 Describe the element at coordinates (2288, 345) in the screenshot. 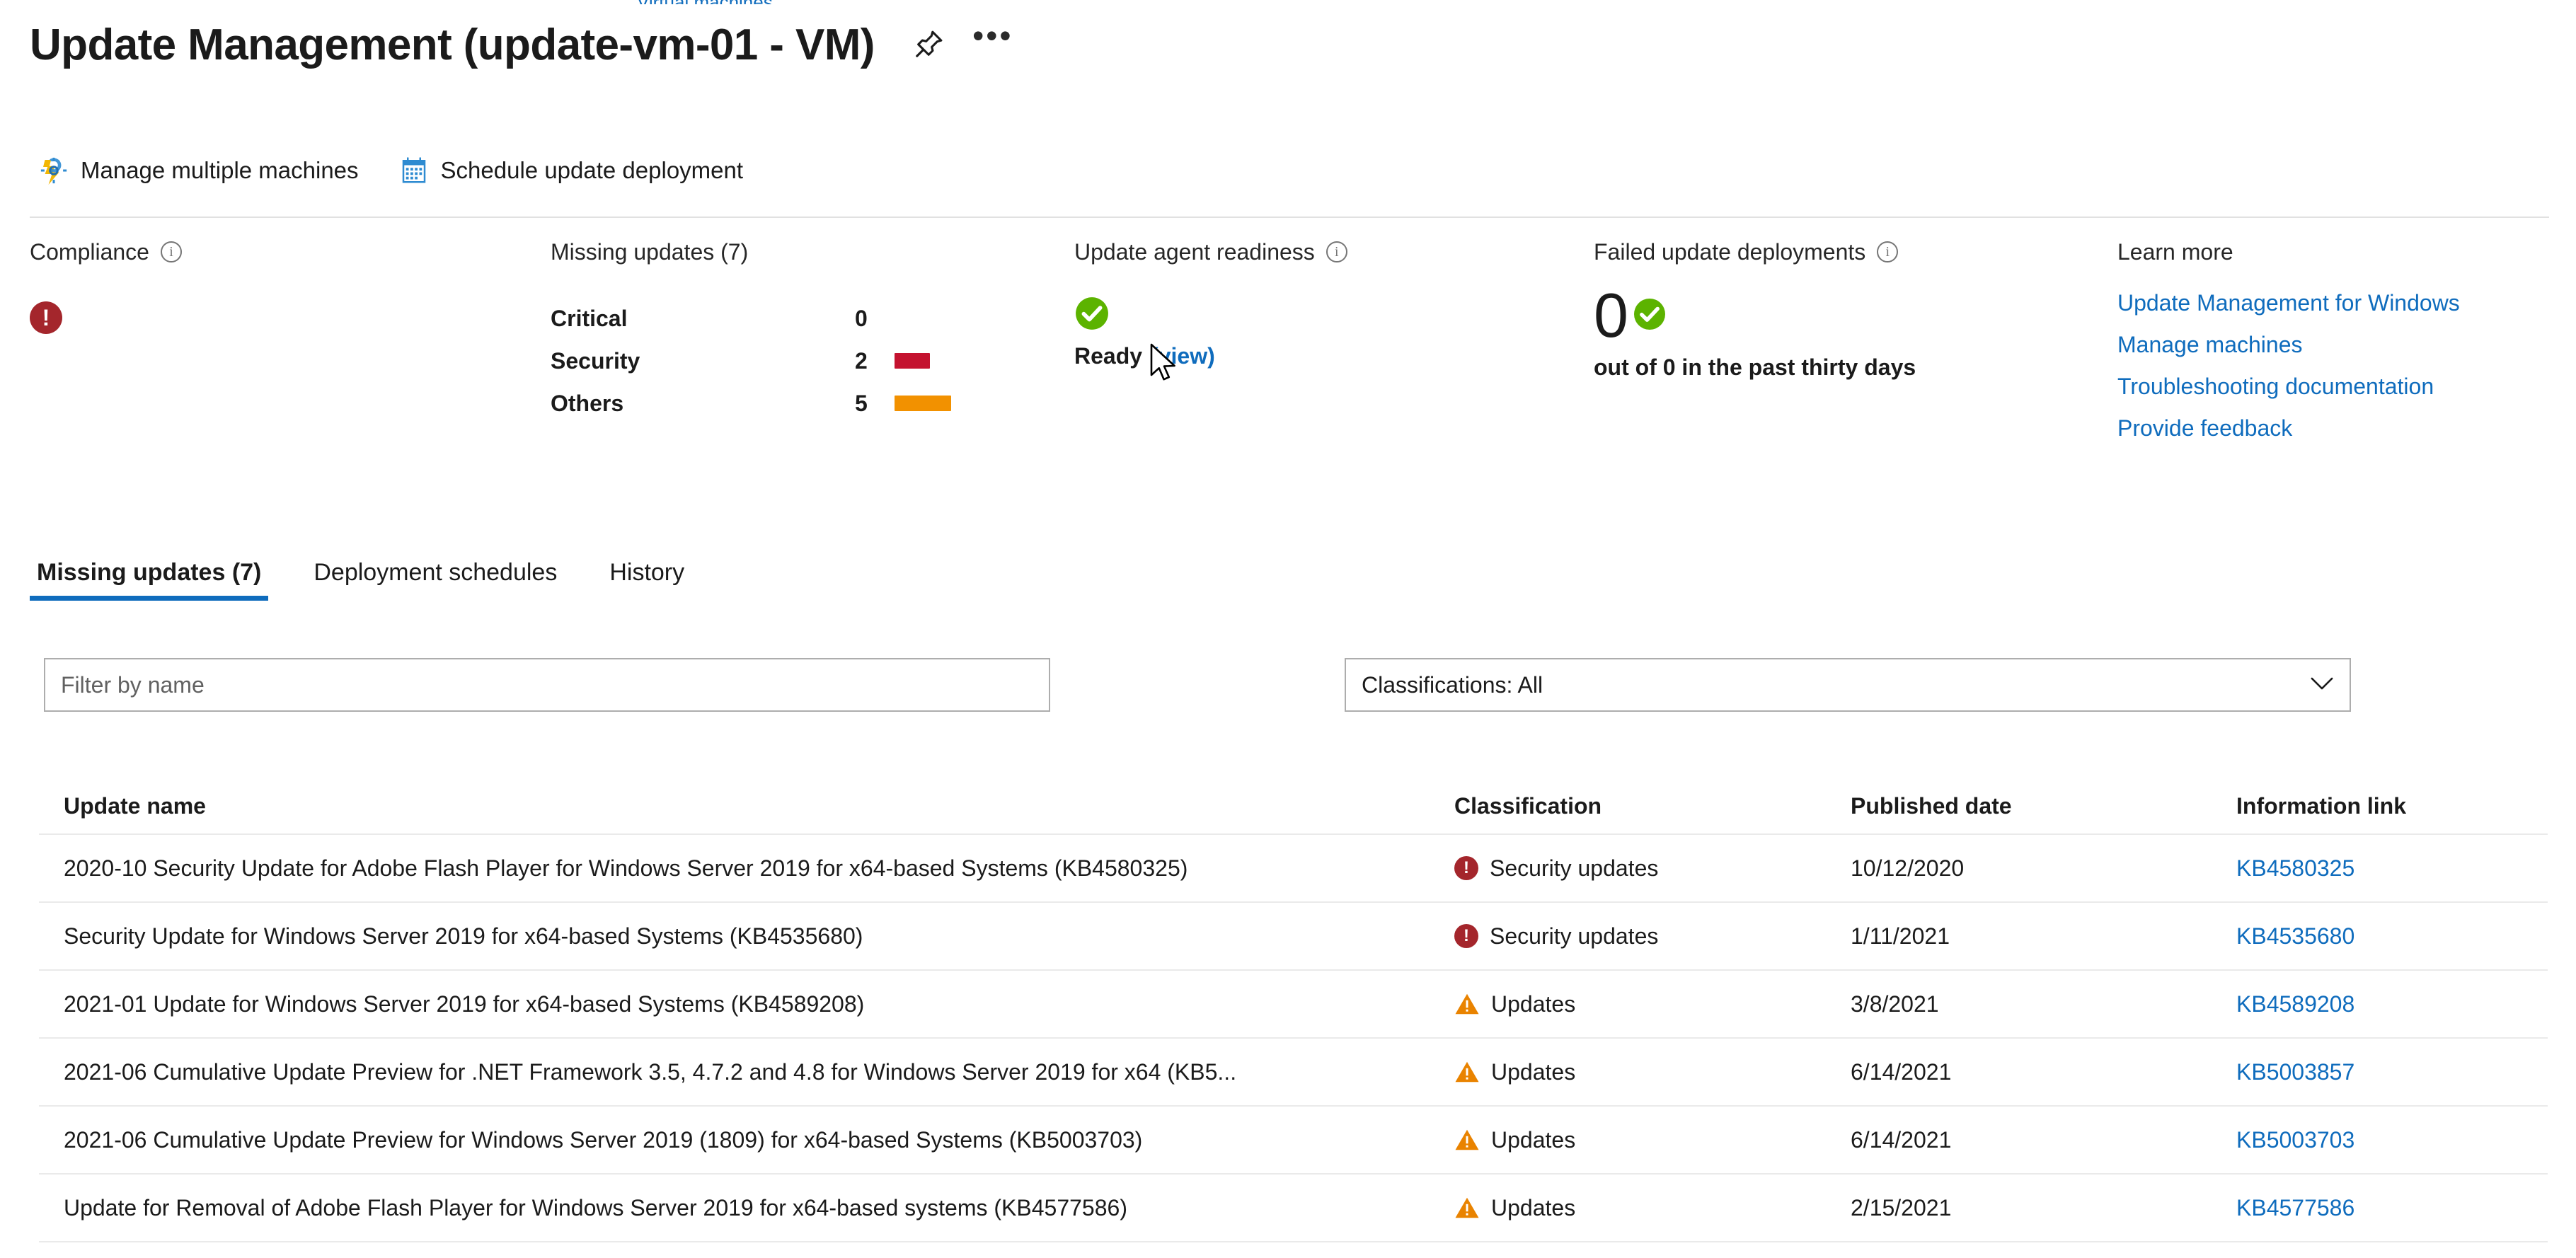

I see `learn-more-link-manage-machines: Manage machines` at that location.